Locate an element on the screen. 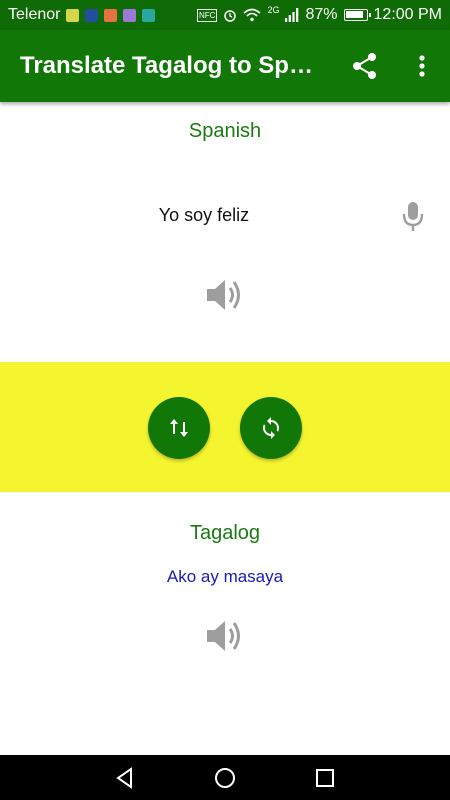 This screenshot has height=800, width=450. source-text-input: Yo soy feliz is located at coordinates (204, 215).